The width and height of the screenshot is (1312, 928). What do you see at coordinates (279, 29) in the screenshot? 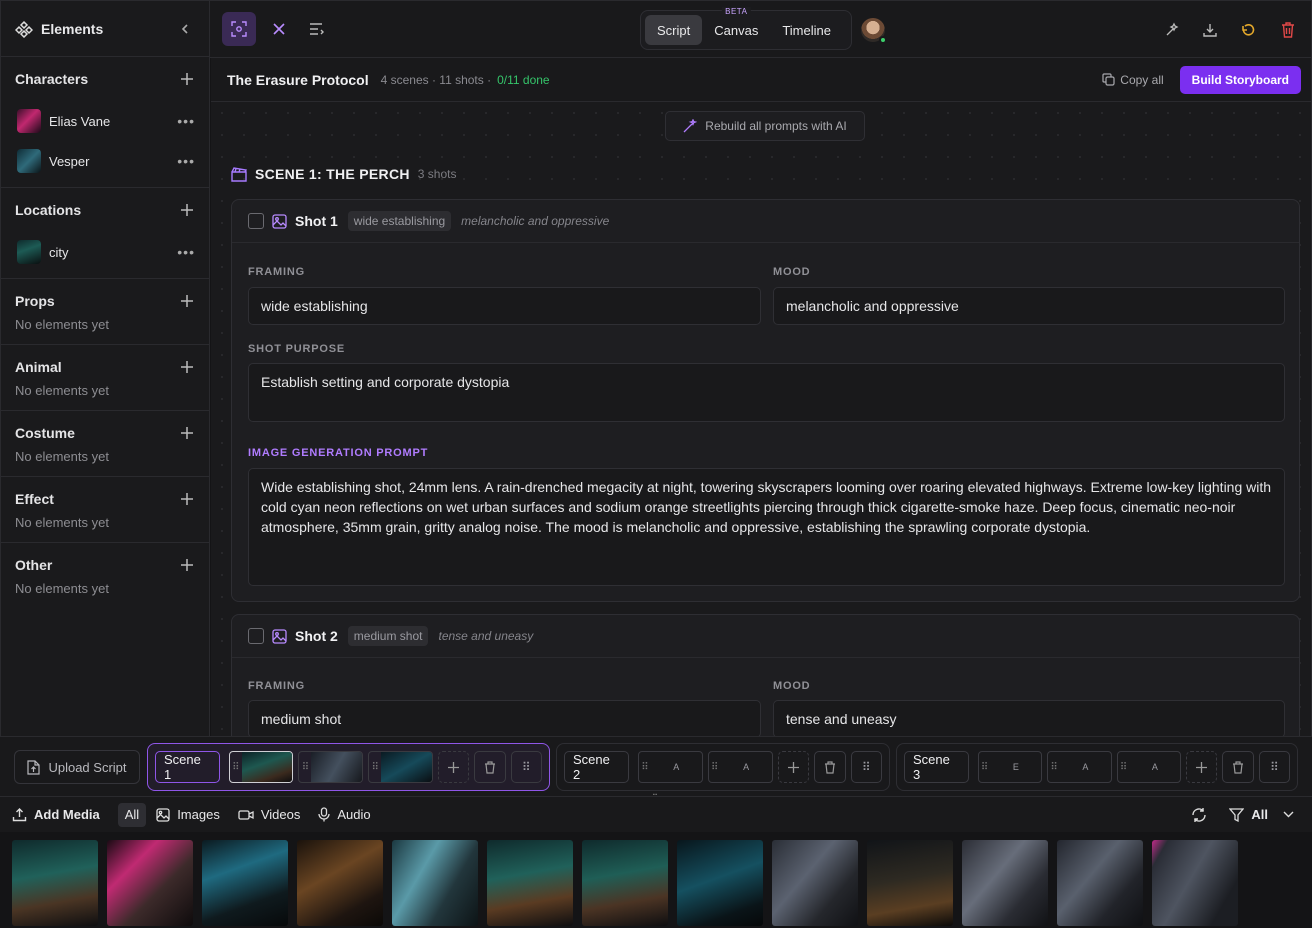
I see `close-icon` at bounding box center [279, 29].